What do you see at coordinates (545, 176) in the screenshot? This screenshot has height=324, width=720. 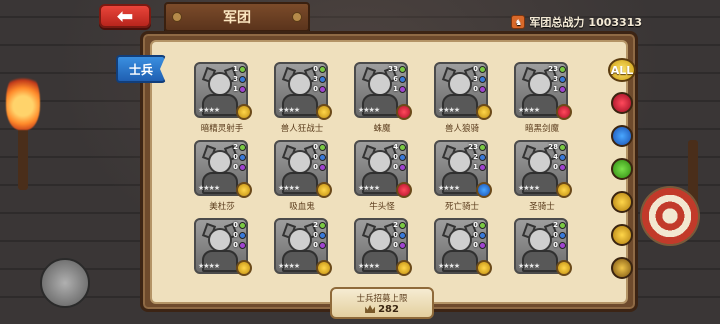 I see `unit-card: ★★★★ 28 4 0 圣骑士` at bounding box center [545, 176].